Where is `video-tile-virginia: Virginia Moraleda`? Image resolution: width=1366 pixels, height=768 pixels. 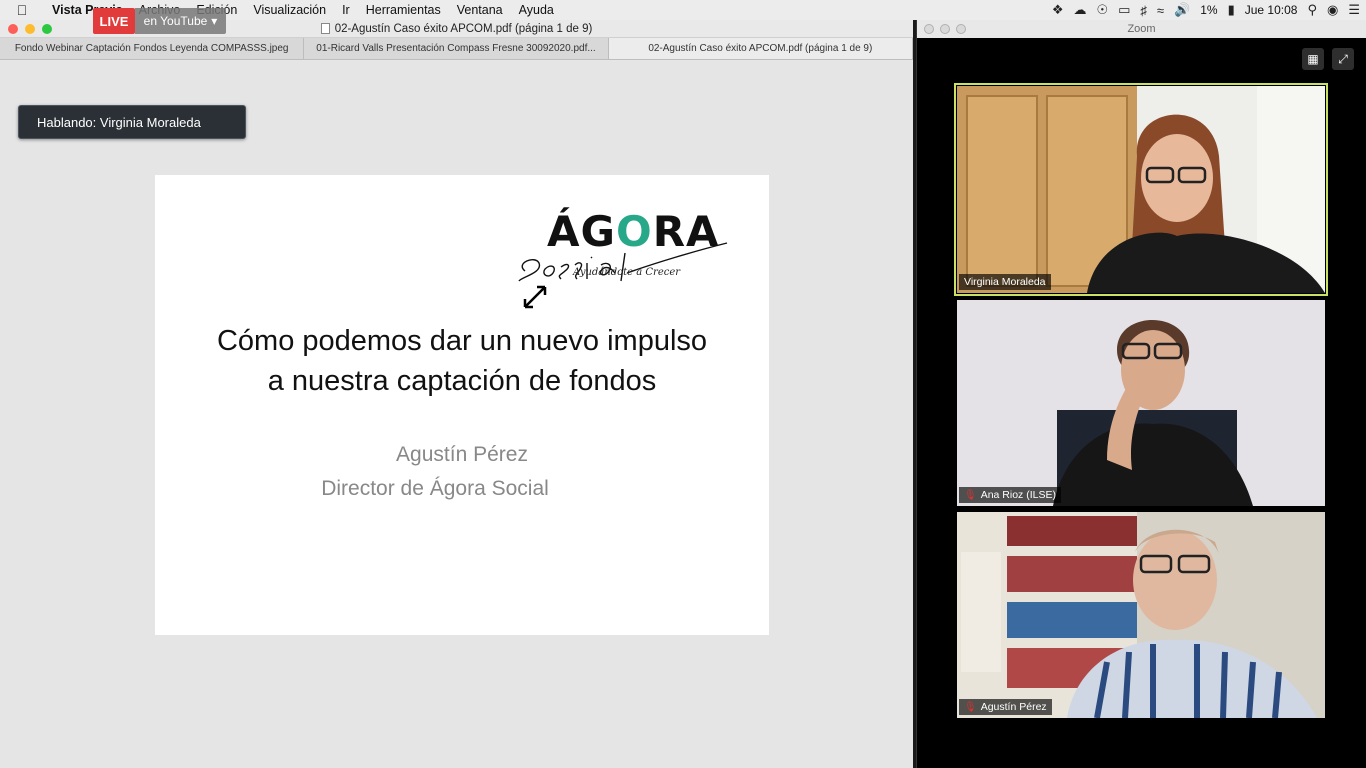
video-tile-virginia: Virginia Moraleda is located at coordinates (1141, 189).